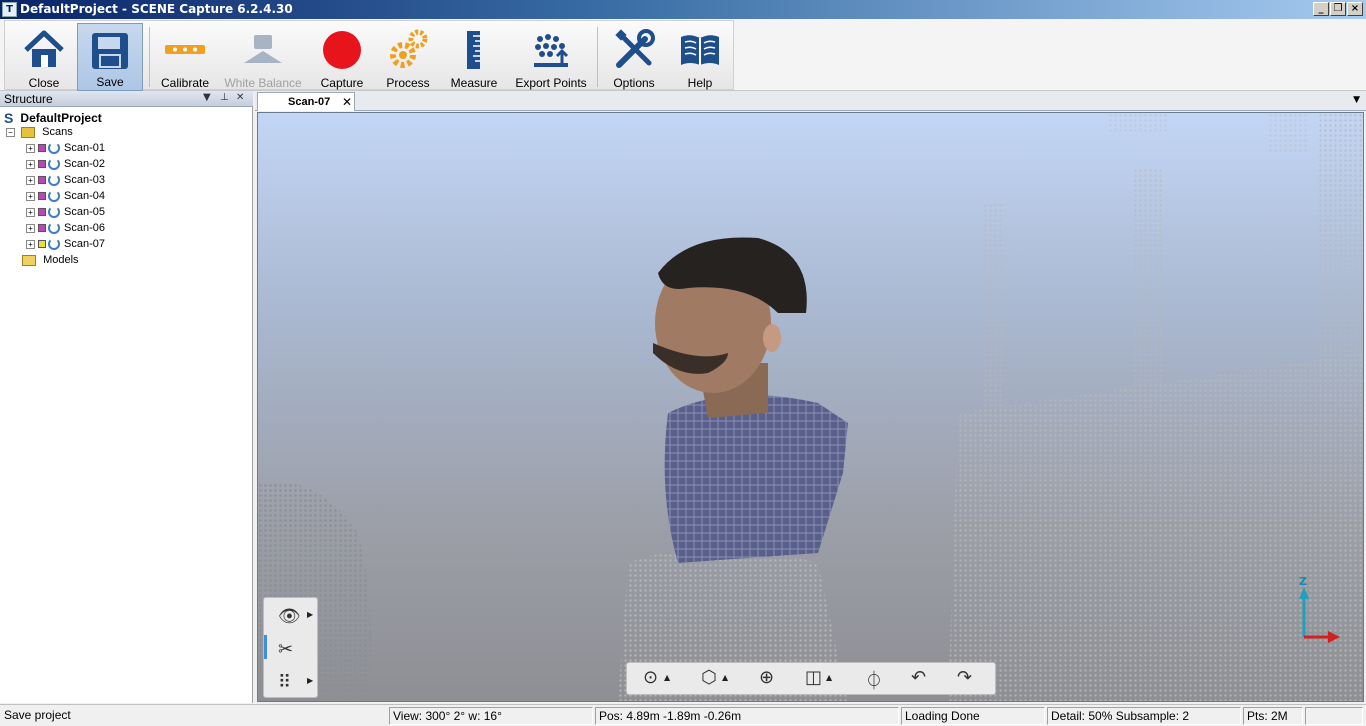 Image resolution: width=1366 pixels, height=726 pixels. I want to click on measure-button: Measure, so click(474, 57).